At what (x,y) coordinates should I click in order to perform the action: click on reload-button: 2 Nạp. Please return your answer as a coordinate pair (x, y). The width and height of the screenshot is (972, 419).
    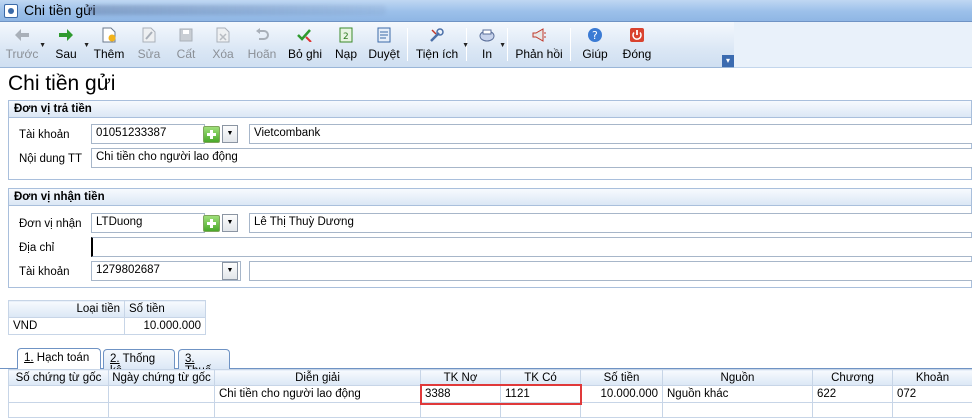
    Looking at the image, I should click on (346, 44).